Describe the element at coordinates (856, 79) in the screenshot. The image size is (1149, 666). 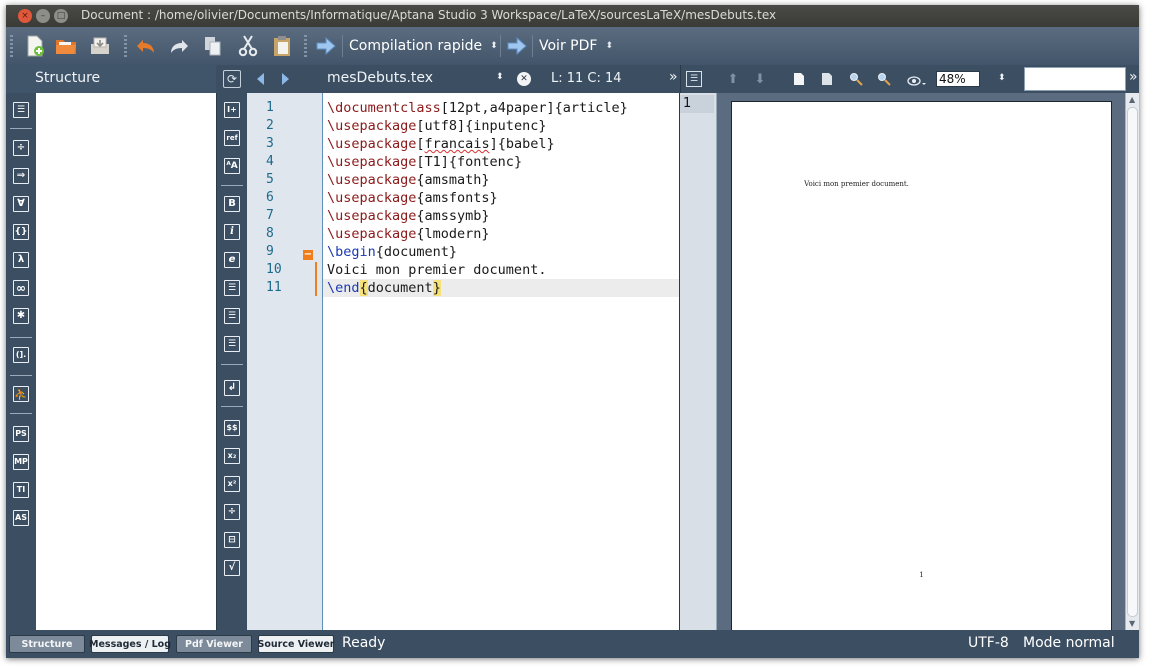
I see `zoom-in-icon` at that location.